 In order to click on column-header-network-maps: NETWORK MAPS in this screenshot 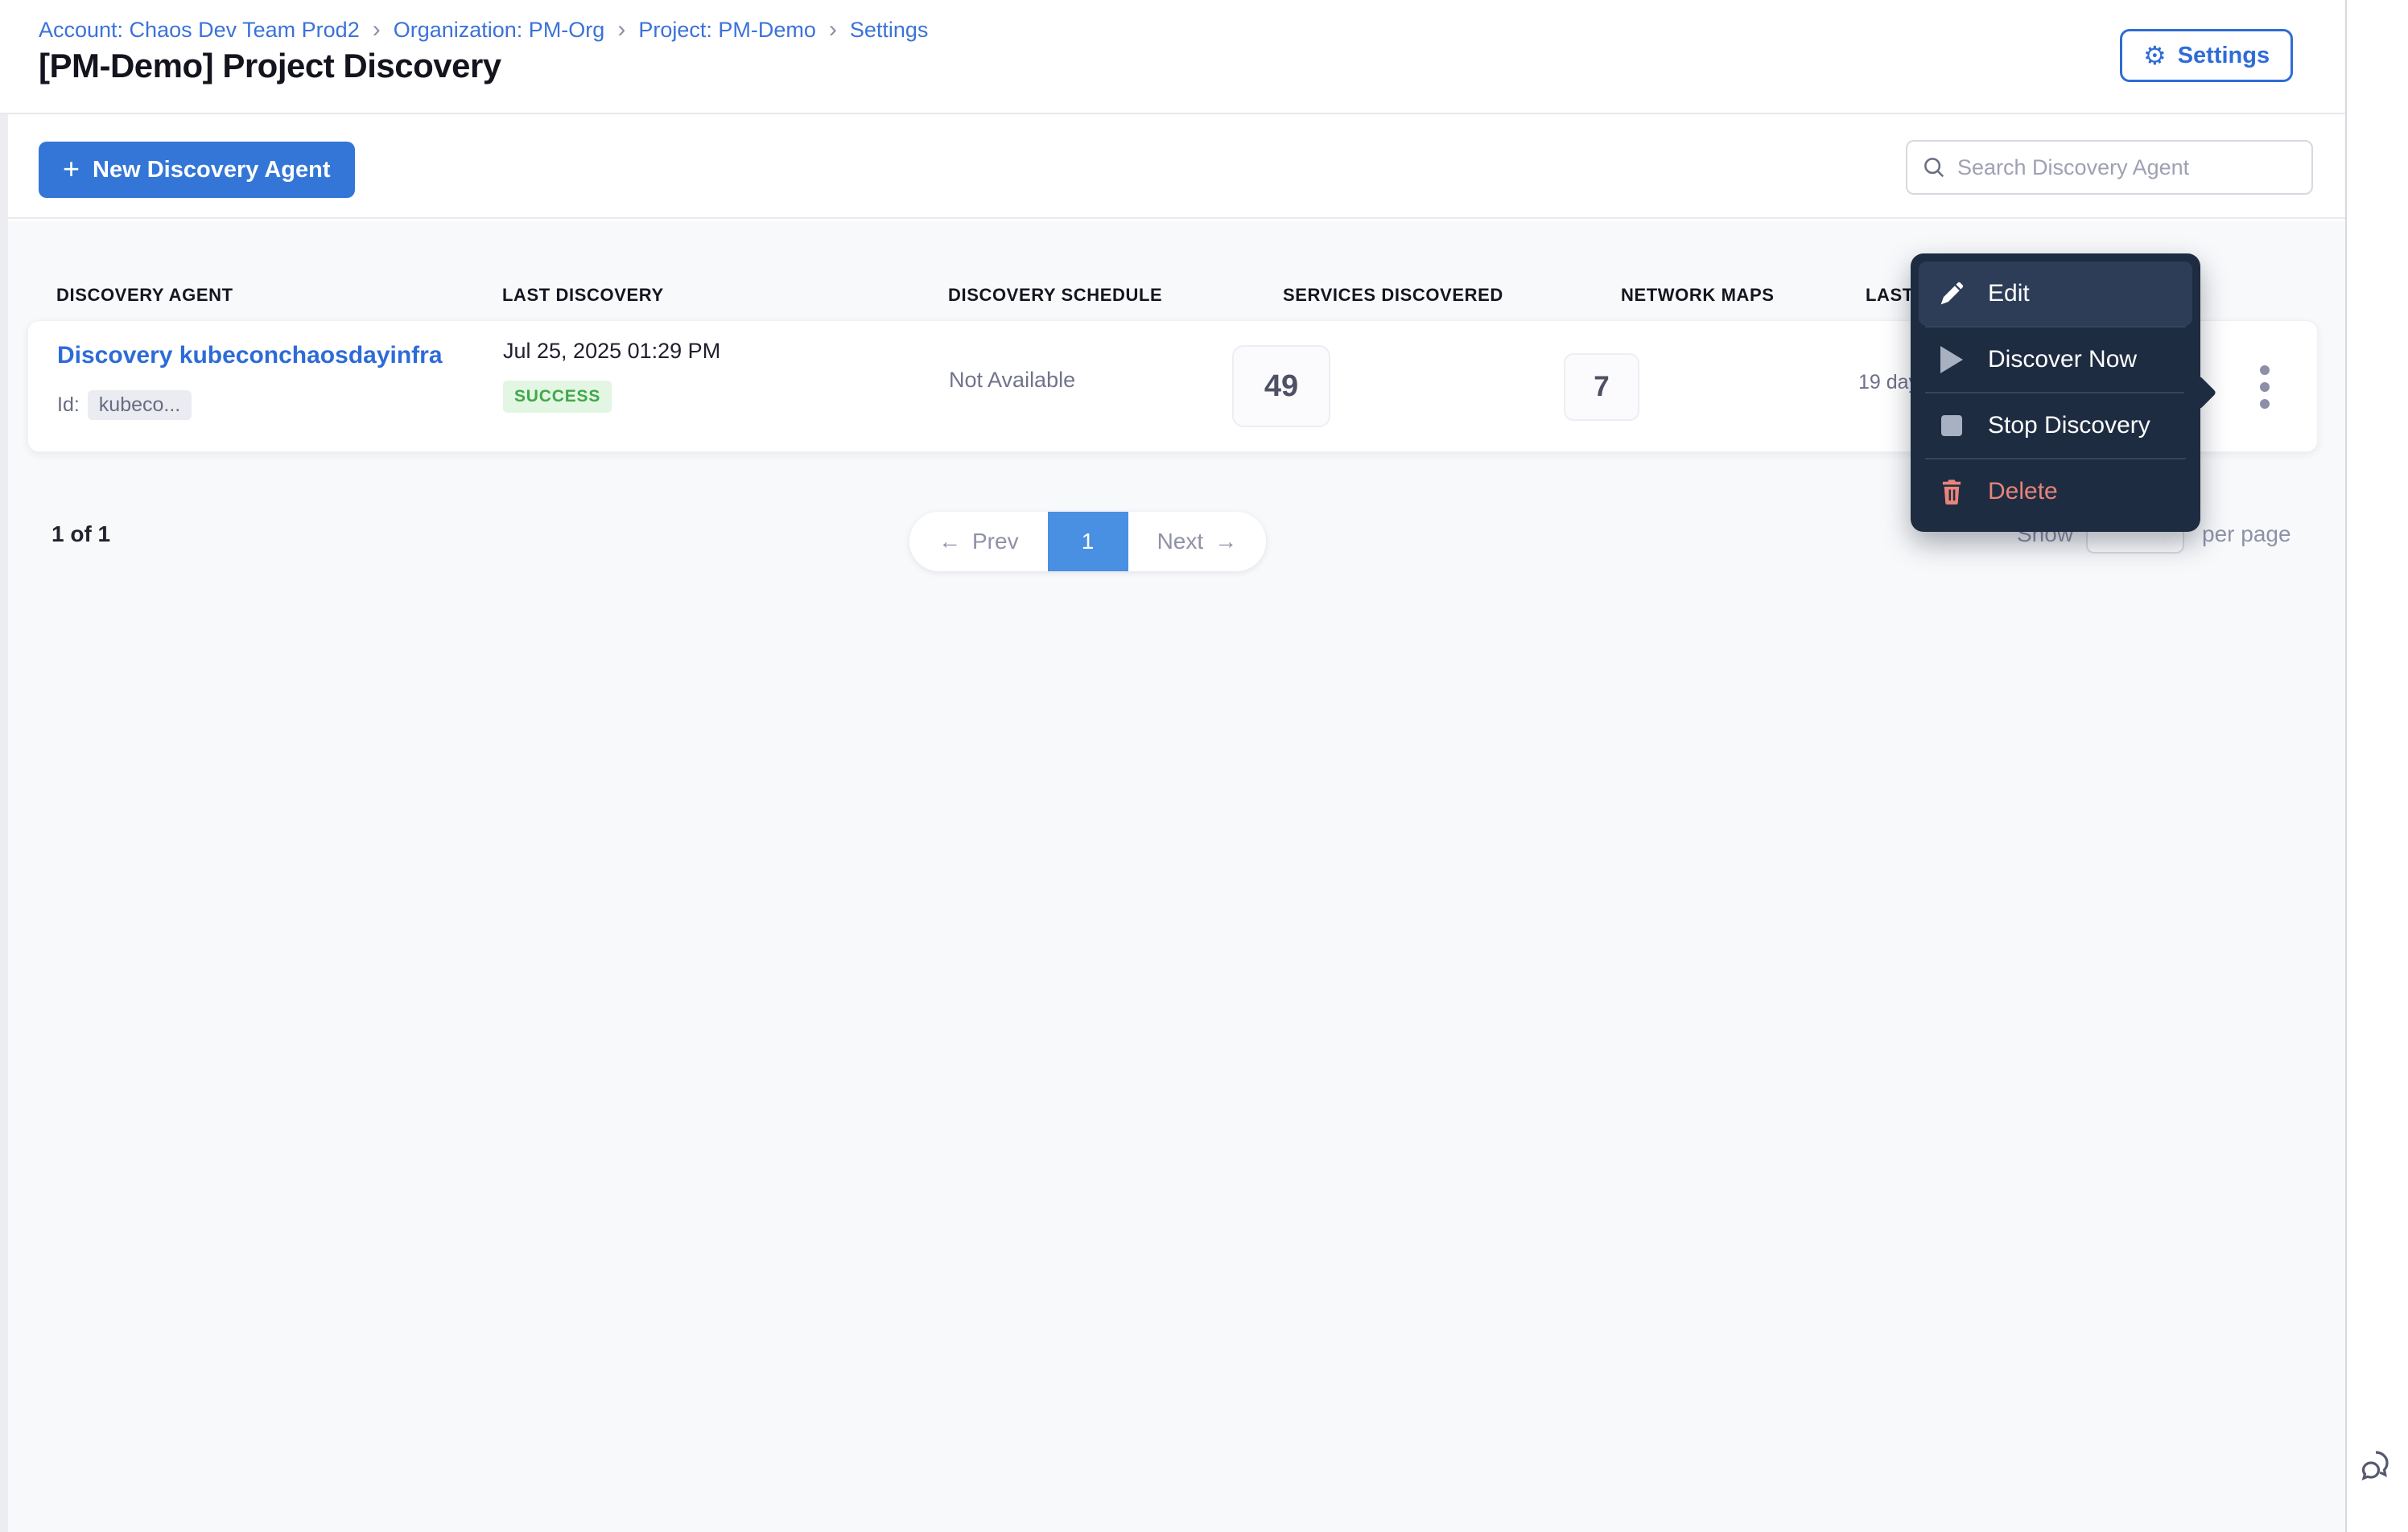, I will do `click(1698, 295)`.